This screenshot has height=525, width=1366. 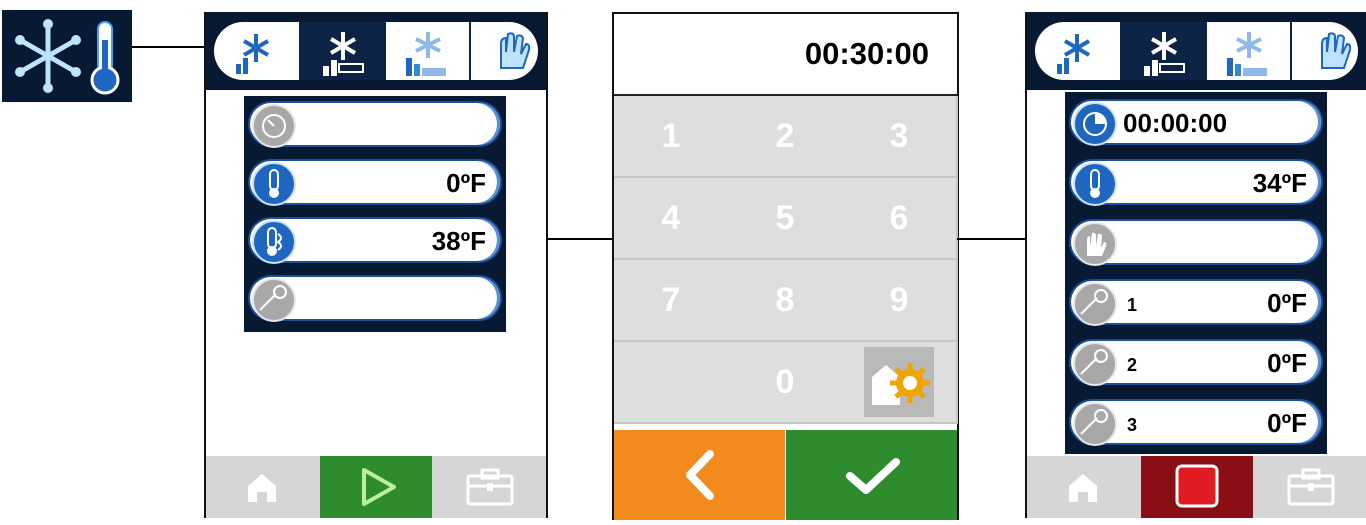 I want to click on key-5: 5, so click(x=786, y=219).